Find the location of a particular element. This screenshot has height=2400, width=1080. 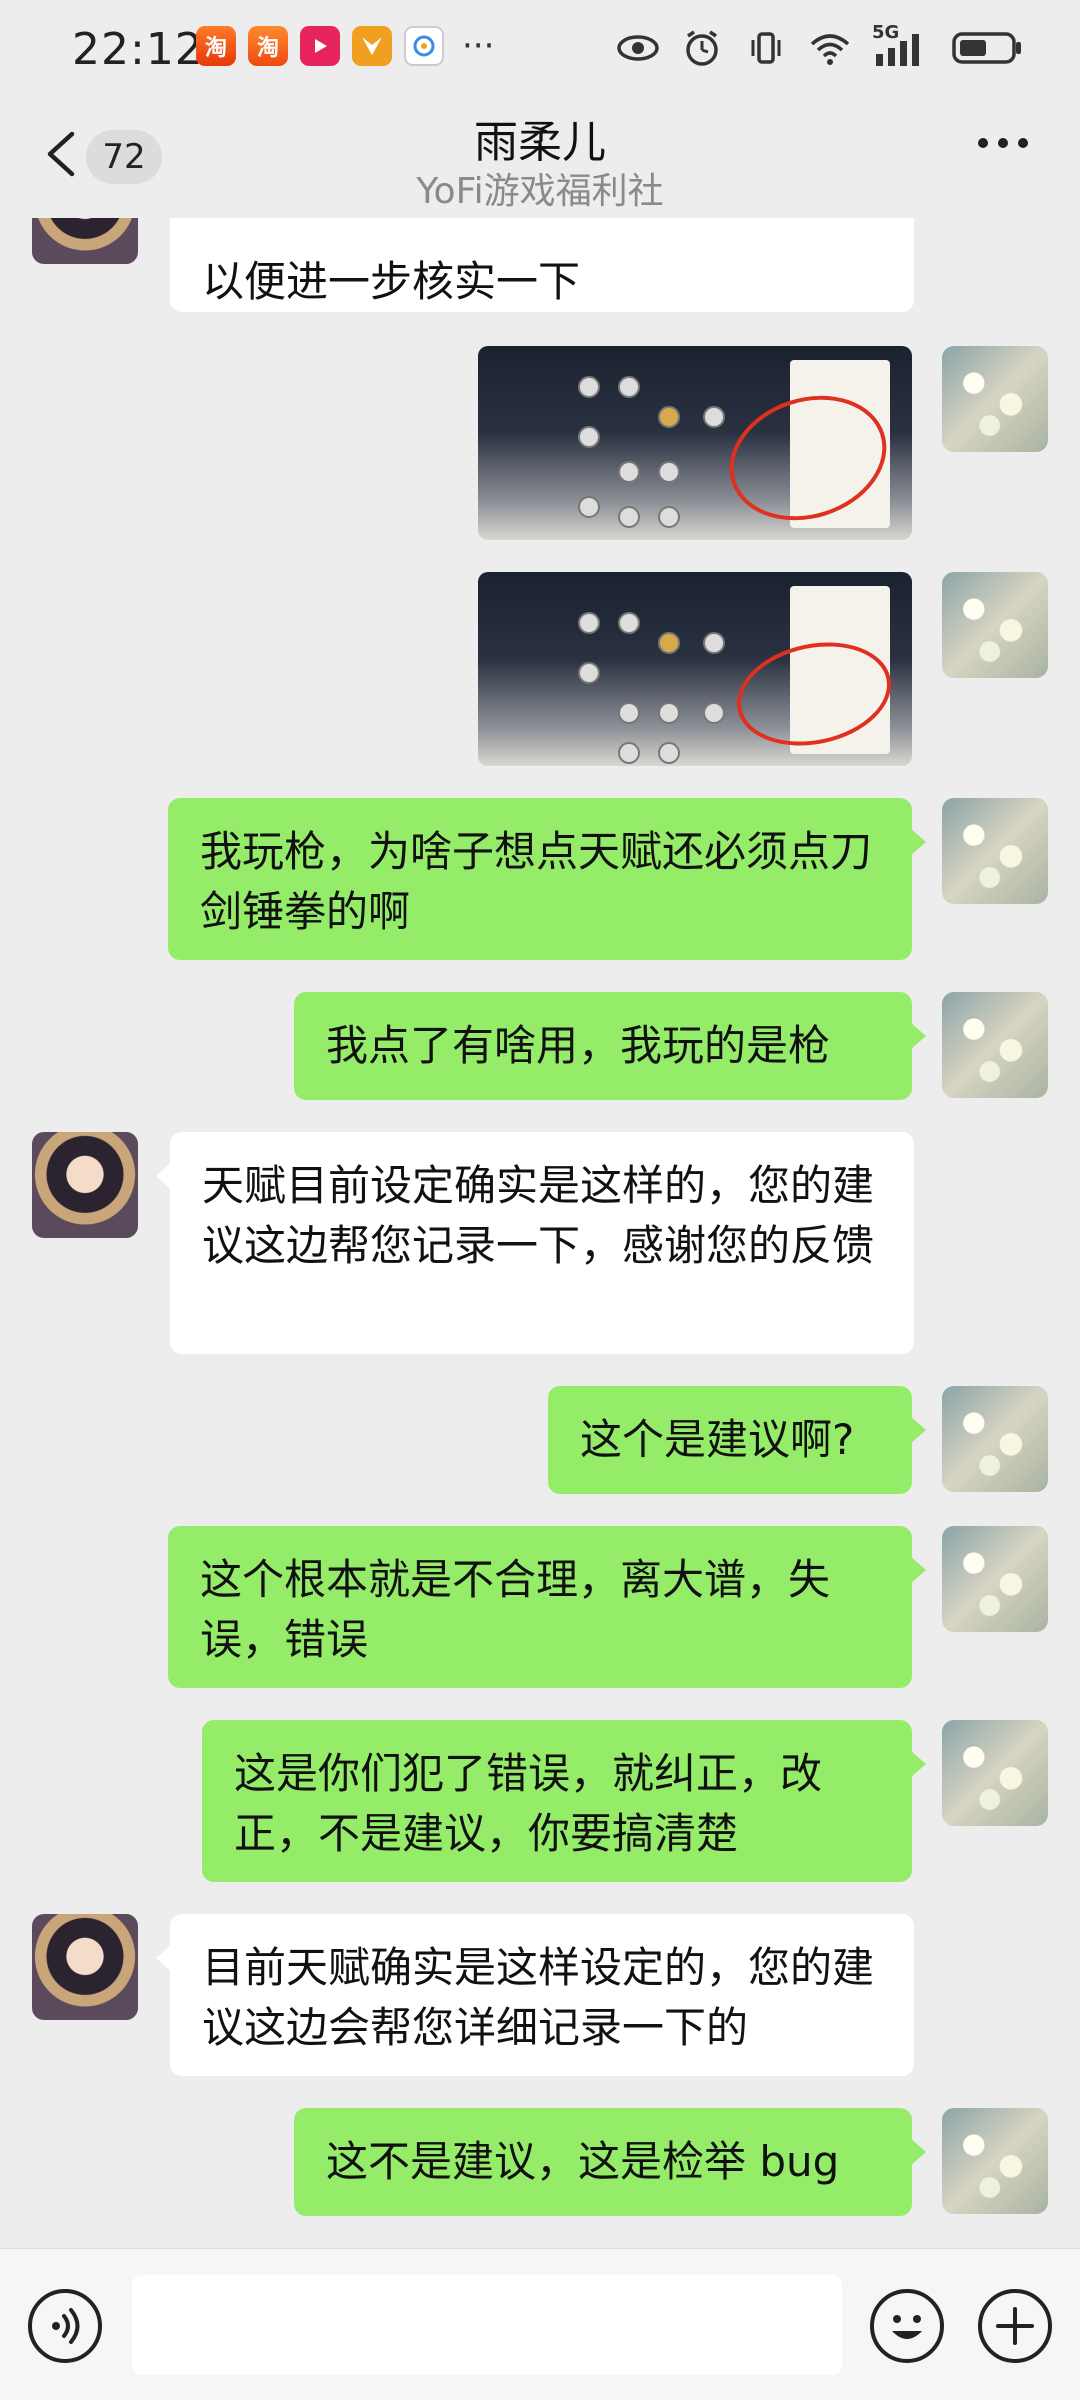

video-icon is located at coordinates (320, 46).